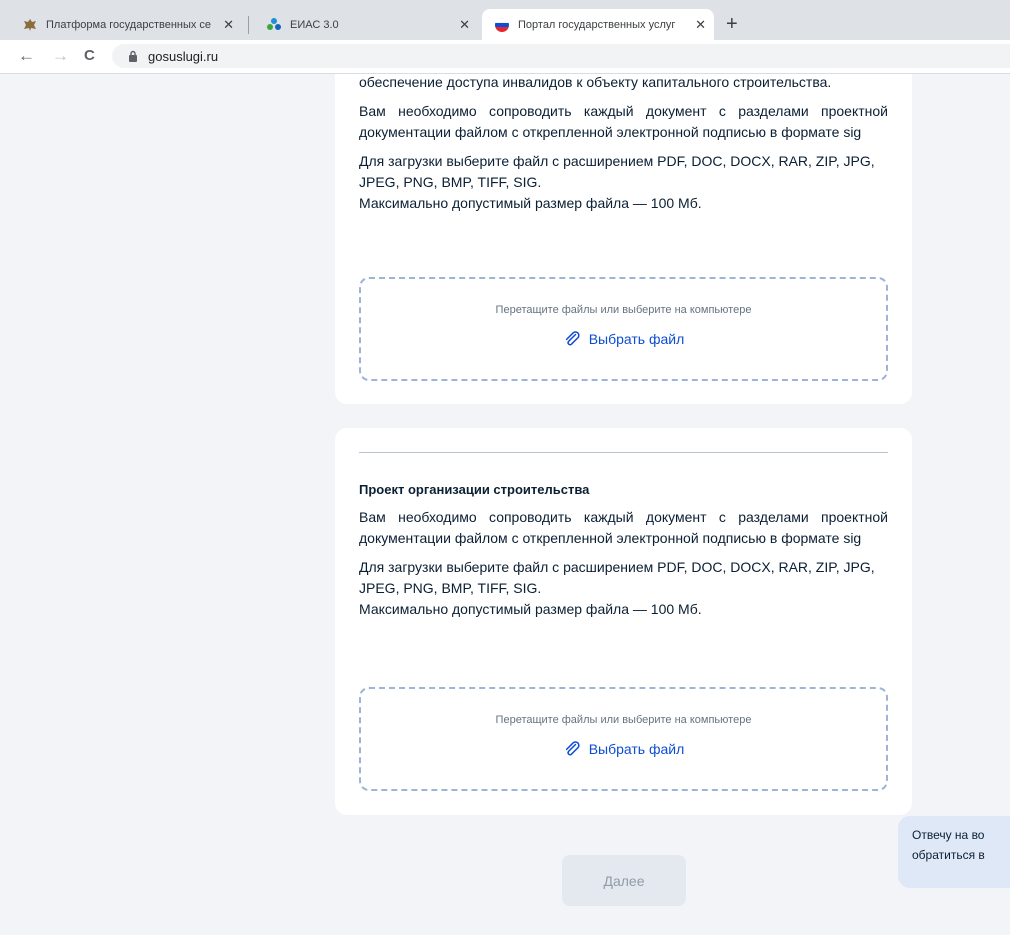  What do you see at coordinates (248, 25) in the screenshot?
I see `tab-separator` at bounding box center [248, 25].